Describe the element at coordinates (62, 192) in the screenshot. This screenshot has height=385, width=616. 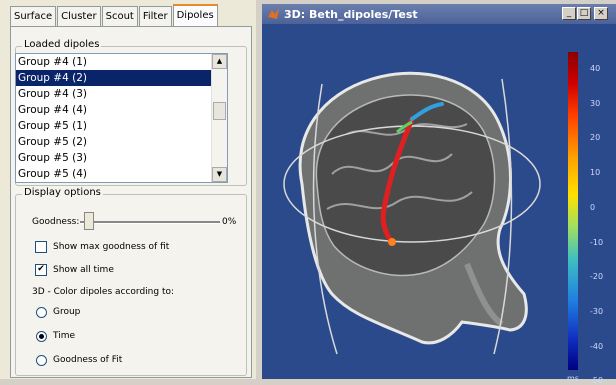
I see `display-options-label: Display options` at that location.